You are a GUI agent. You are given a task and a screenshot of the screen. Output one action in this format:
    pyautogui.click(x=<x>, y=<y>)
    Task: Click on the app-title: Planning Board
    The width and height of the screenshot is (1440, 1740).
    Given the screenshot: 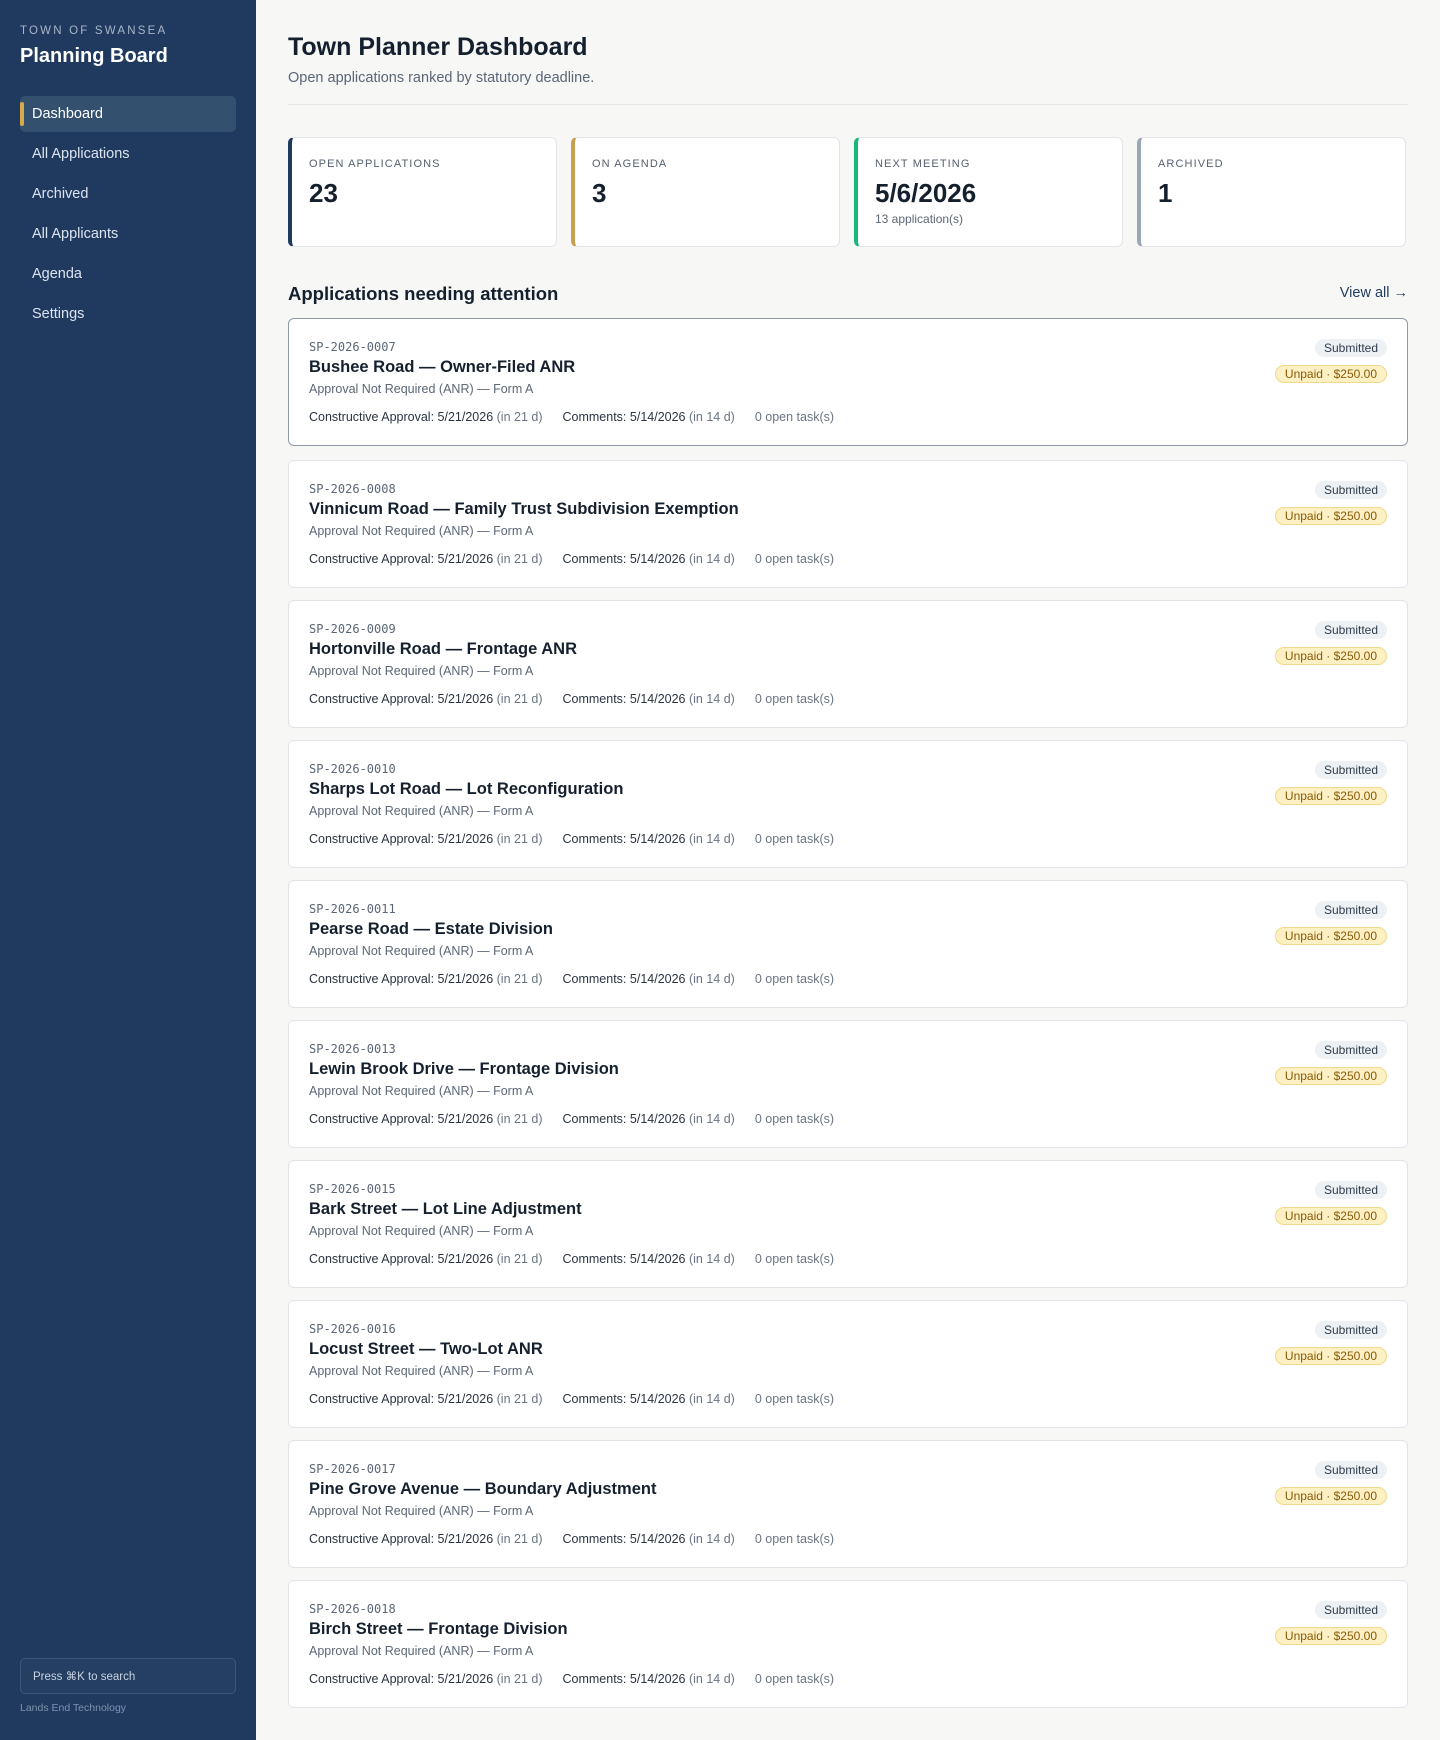 What is the action you would take?
    pyautogui.click(x=94, y=56)
    